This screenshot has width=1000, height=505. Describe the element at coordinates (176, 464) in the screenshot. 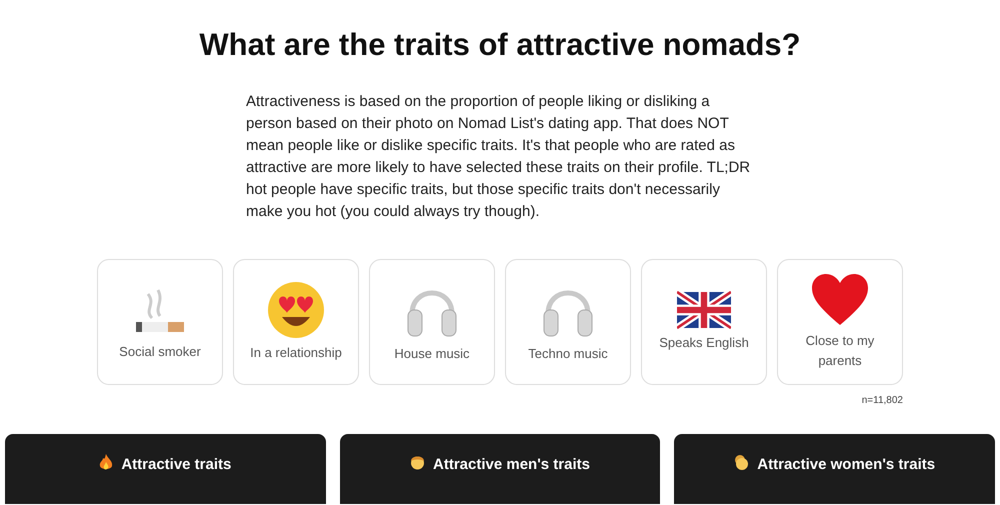

I see `section-title: Attractive traits` at that location.